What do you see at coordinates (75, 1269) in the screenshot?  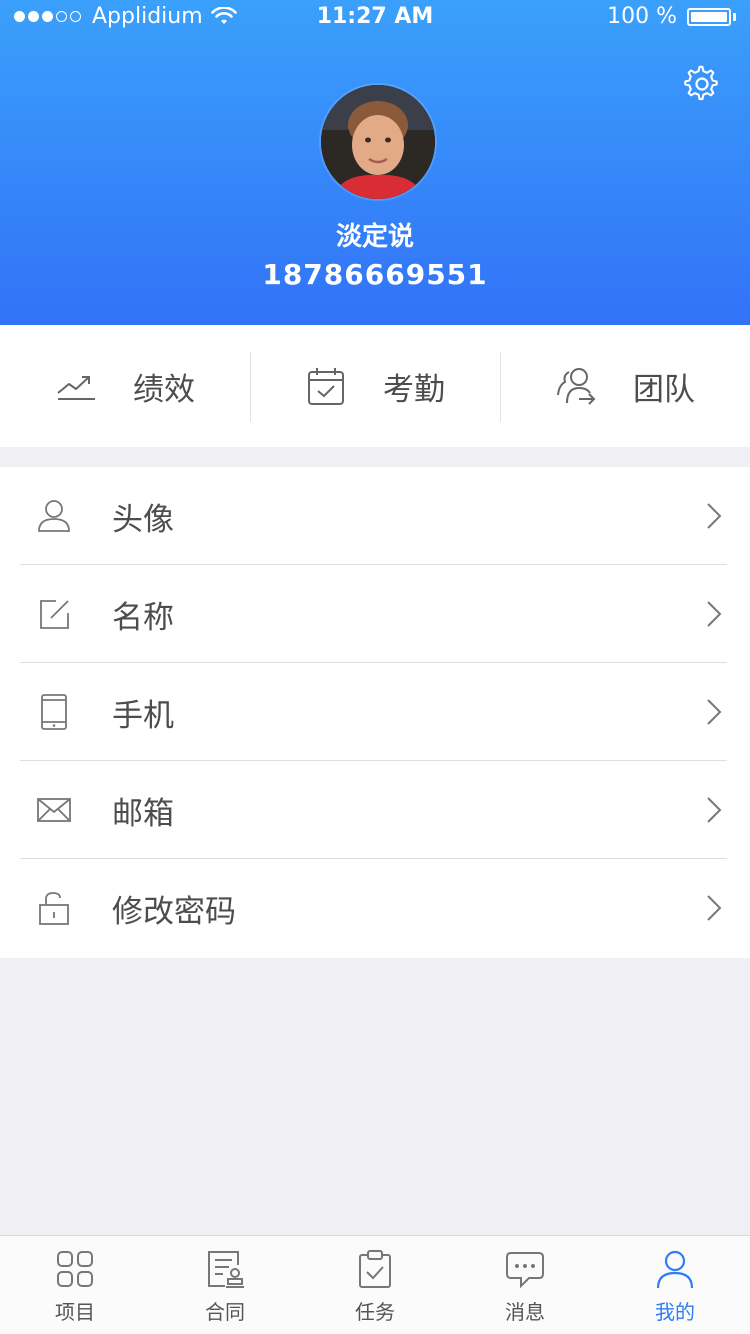 I see `grid-icon` at bounding box center [75, 1269].